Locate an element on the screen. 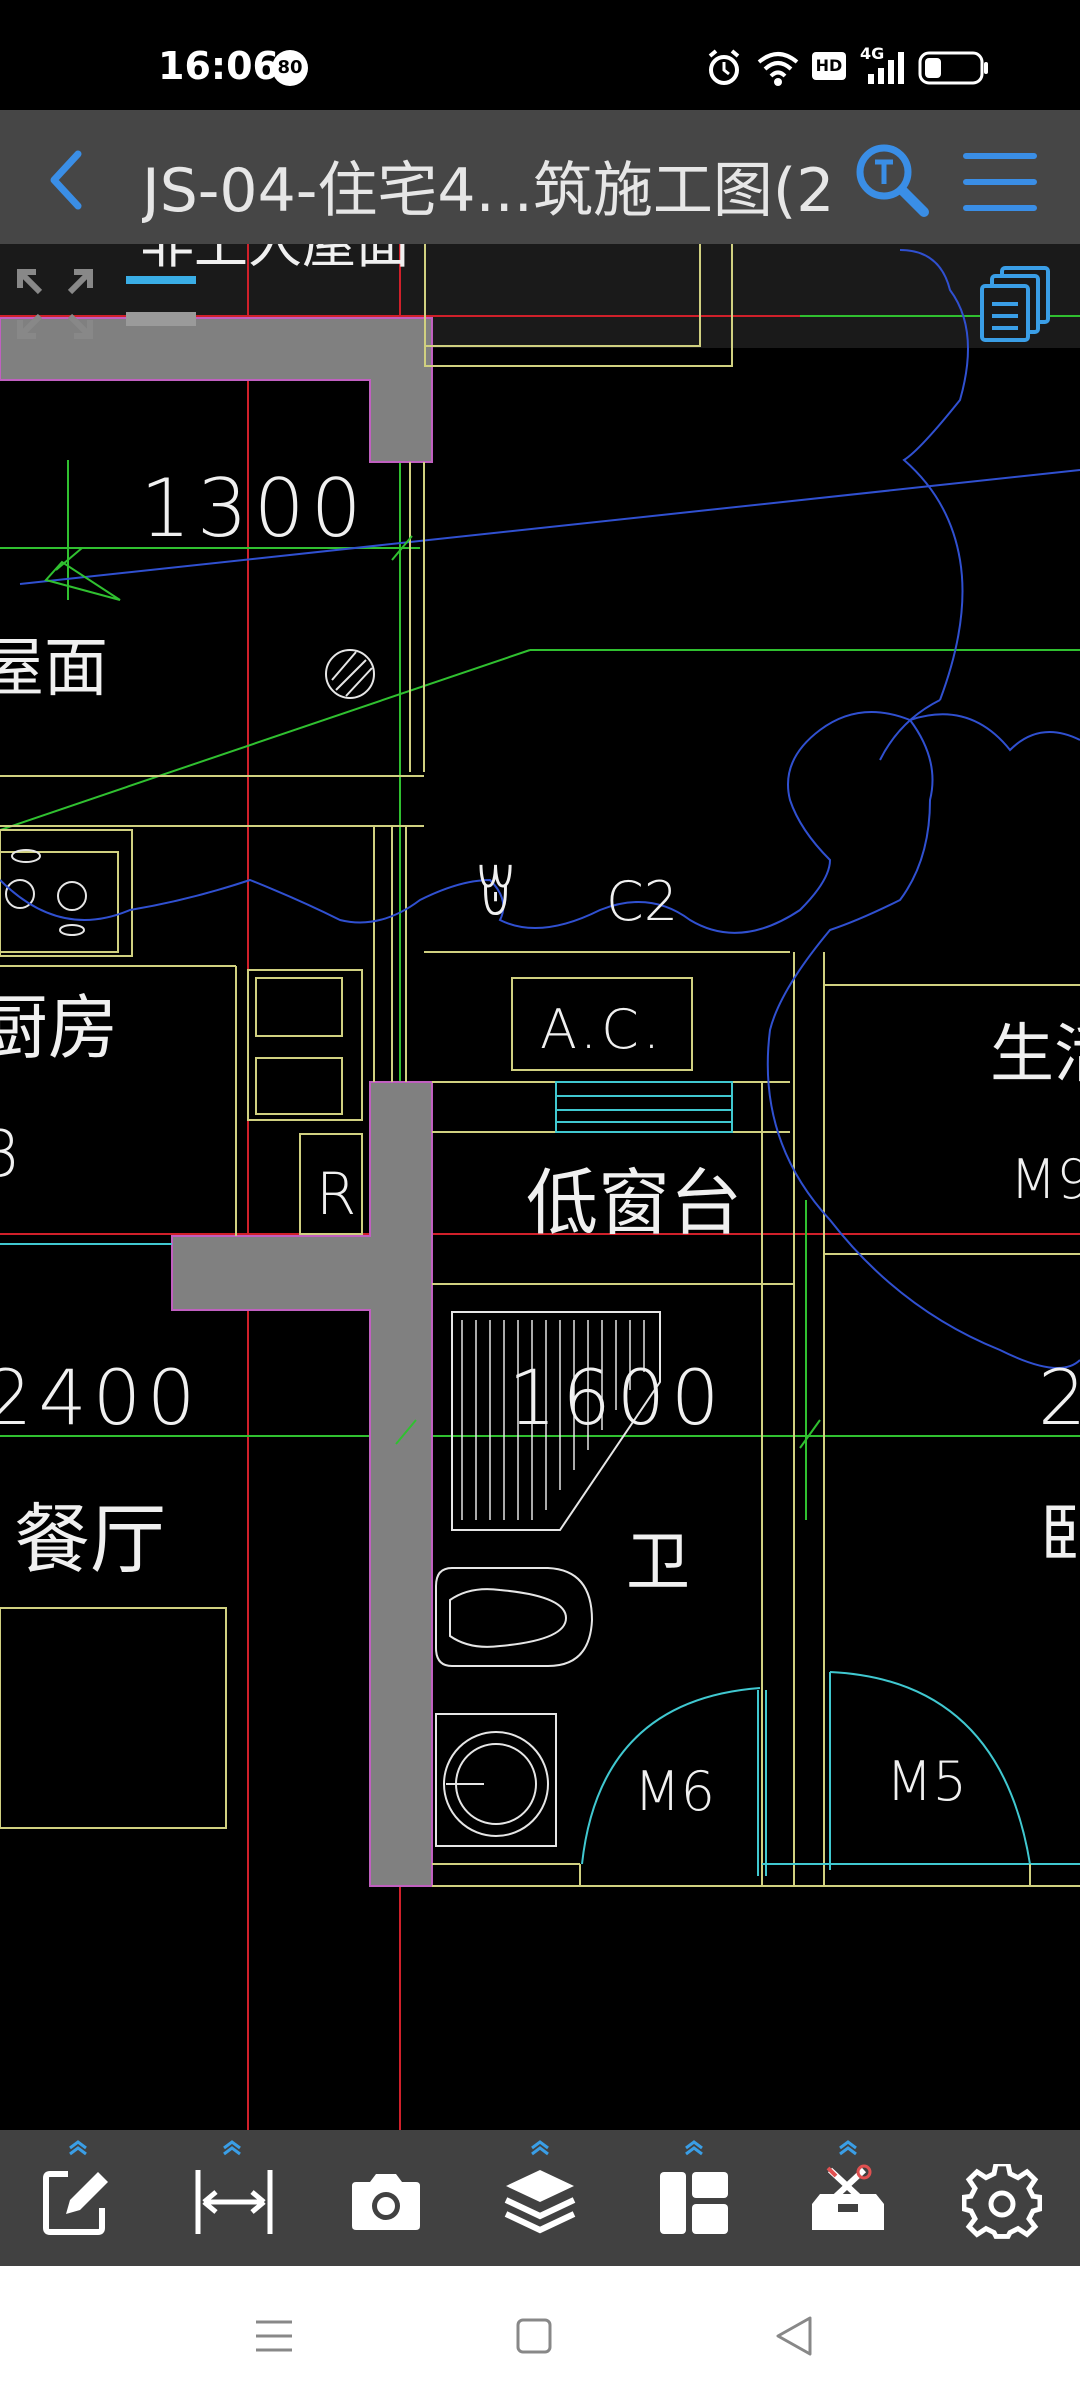 This screenshot has width=1080, height=2400. wifi-icon is located at coordinates (778, 69).